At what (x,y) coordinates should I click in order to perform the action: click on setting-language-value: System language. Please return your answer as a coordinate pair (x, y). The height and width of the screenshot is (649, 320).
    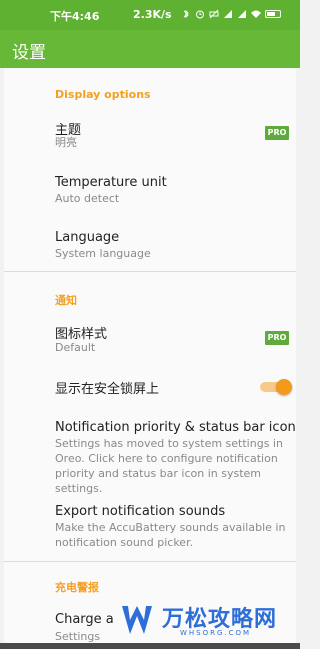
    Looking at the image, I should click on (103, 253).